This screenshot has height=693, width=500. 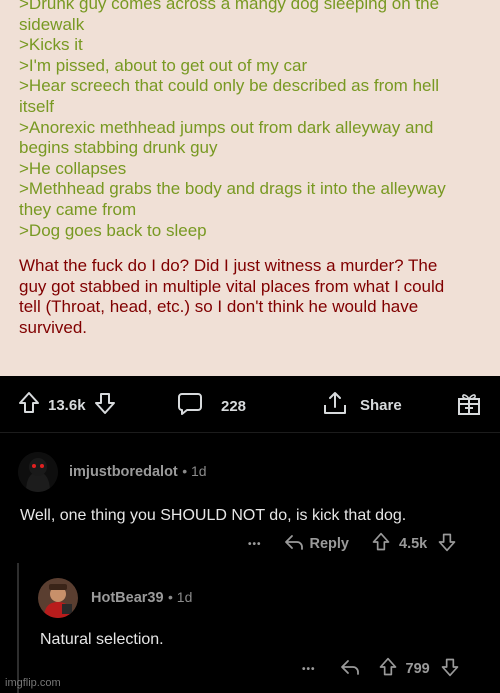 I want to click on comment-header: HotBear39 • 1d, so click(x=141, y=598).